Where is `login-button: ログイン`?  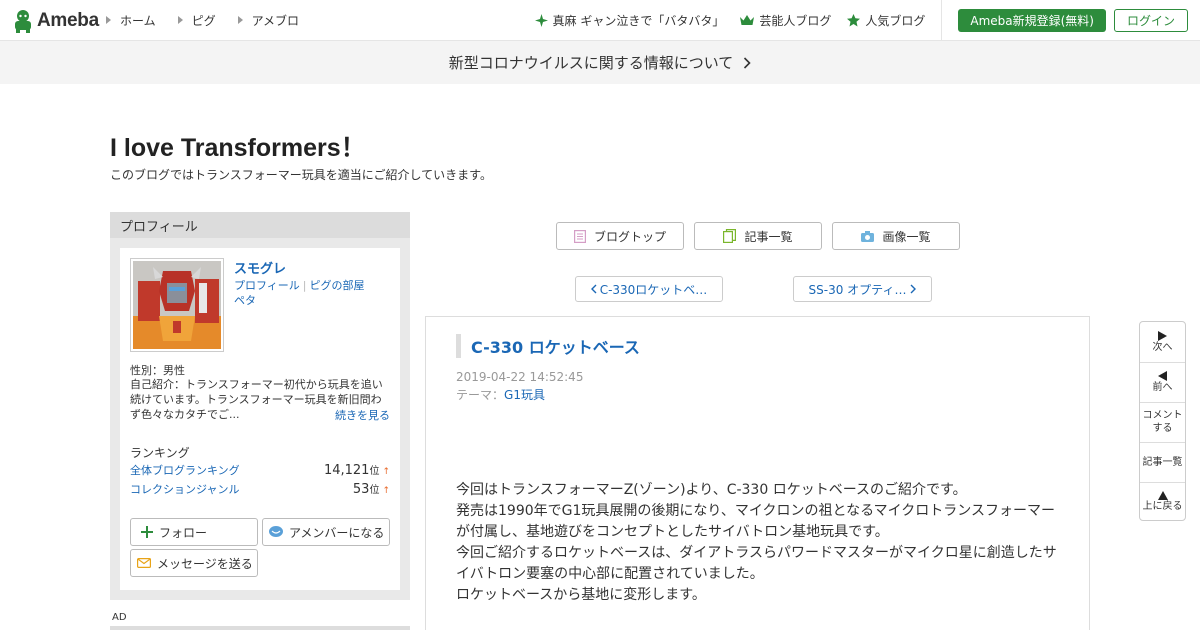
login-button: ログイン is located at coordinates (1150, 20).